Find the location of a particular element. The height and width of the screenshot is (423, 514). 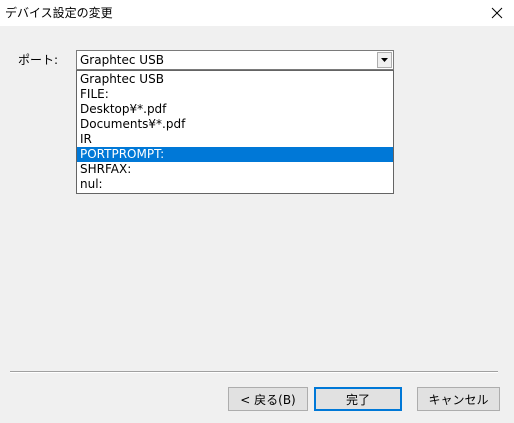

window-title: デバイス設定の変更 is located at coordinates (59, 13).